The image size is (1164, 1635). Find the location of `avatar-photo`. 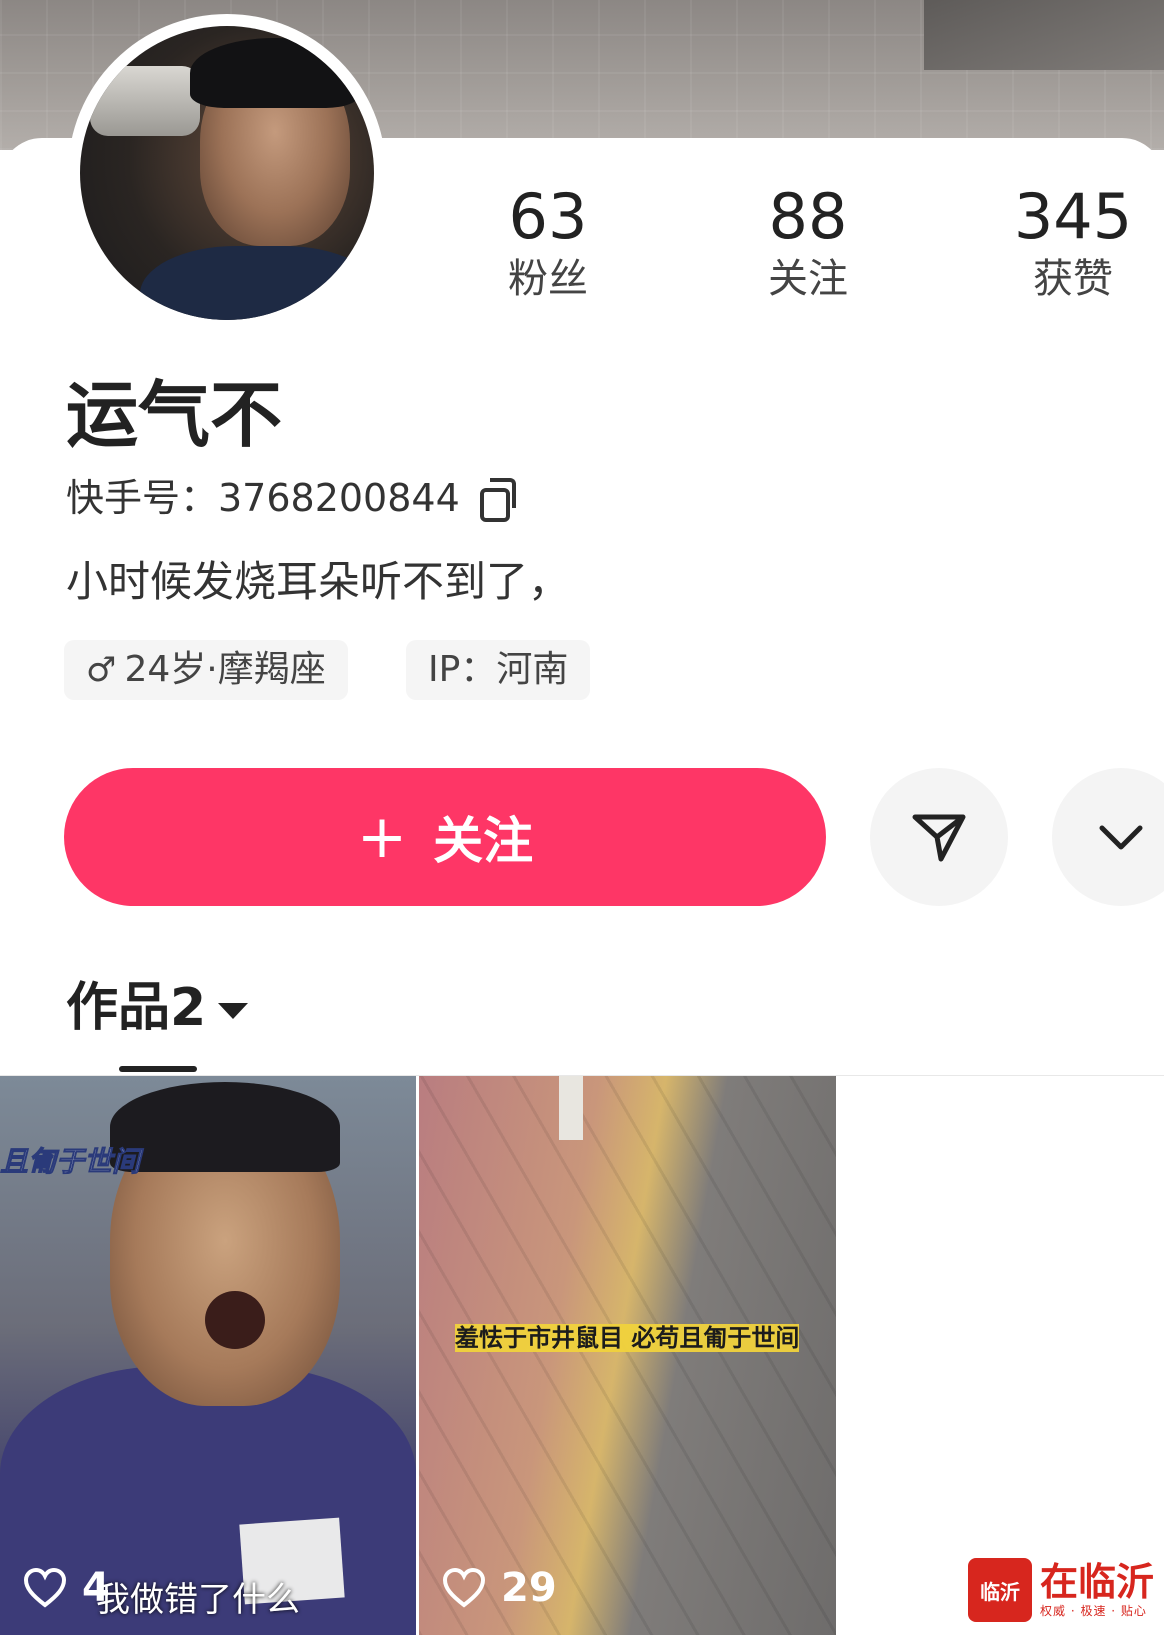

avatar-photo is located at coordinates (227, 173).